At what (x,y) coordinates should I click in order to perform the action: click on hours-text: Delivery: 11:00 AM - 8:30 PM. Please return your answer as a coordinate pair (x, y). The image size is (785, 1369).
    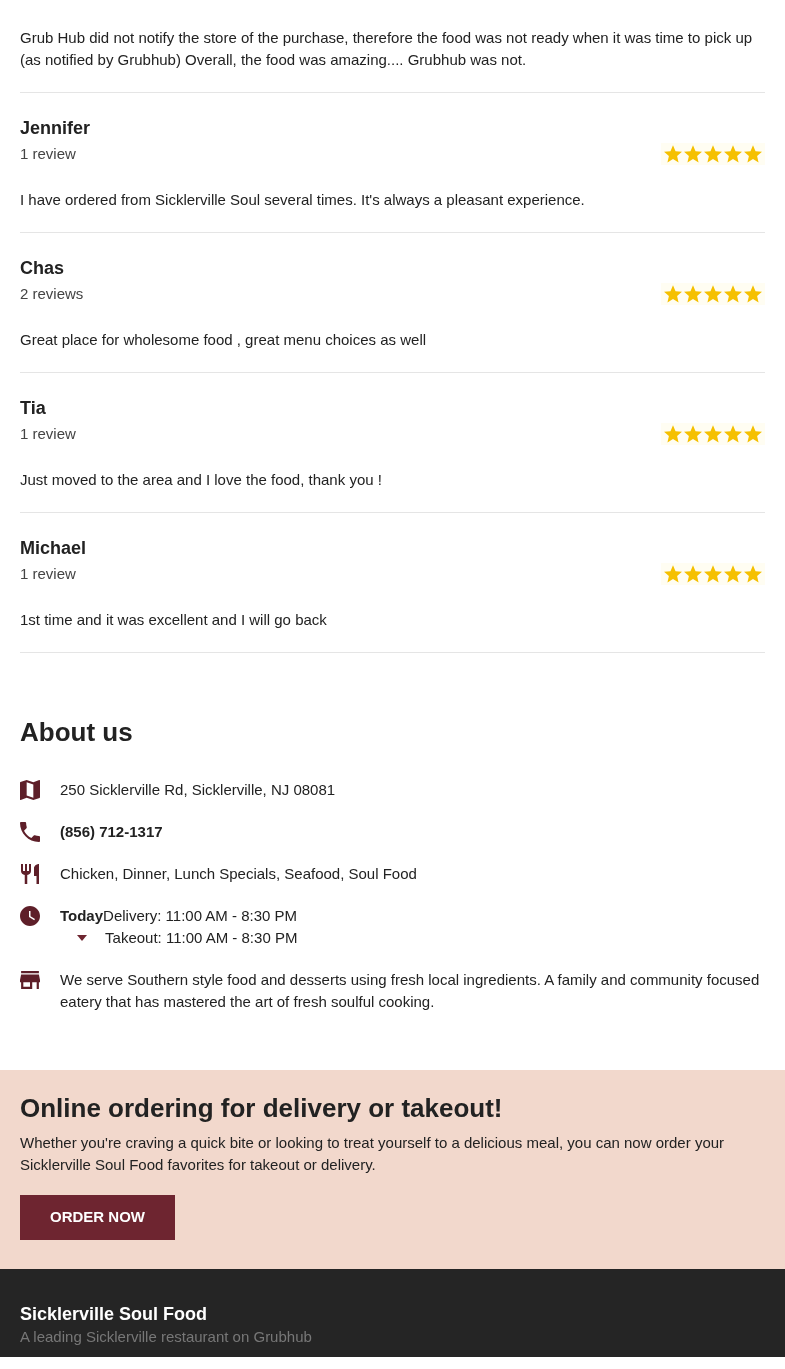
    Looking at the image, I should click on (200, 916).